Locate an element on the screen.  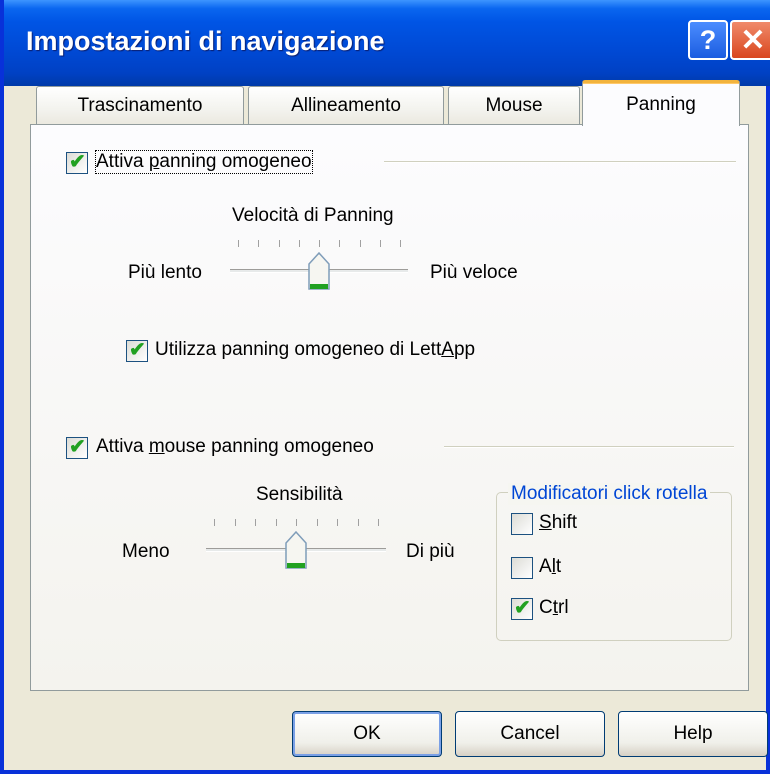
panning-speed-slider-thumb is located at coordinates (319, 271).